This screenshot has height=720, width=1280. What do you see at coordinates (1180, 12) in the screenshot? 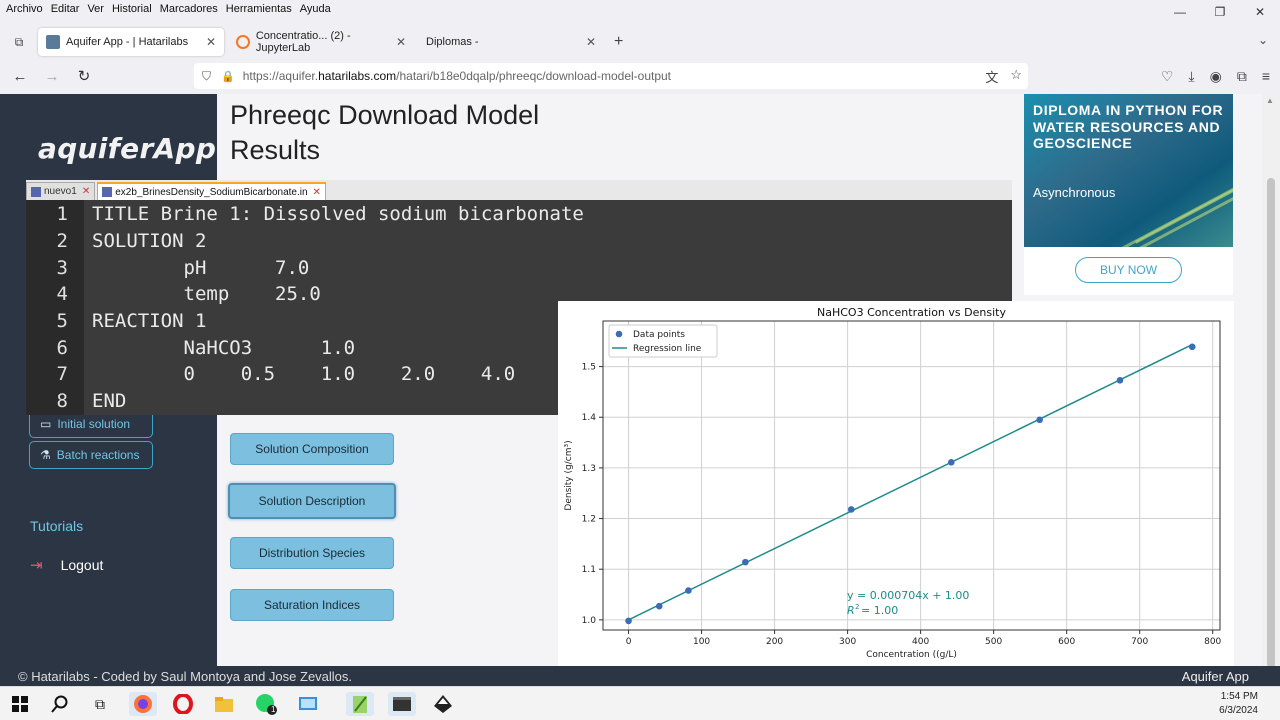
I see `minimize-button: —` at bounding box center [1180, 12].